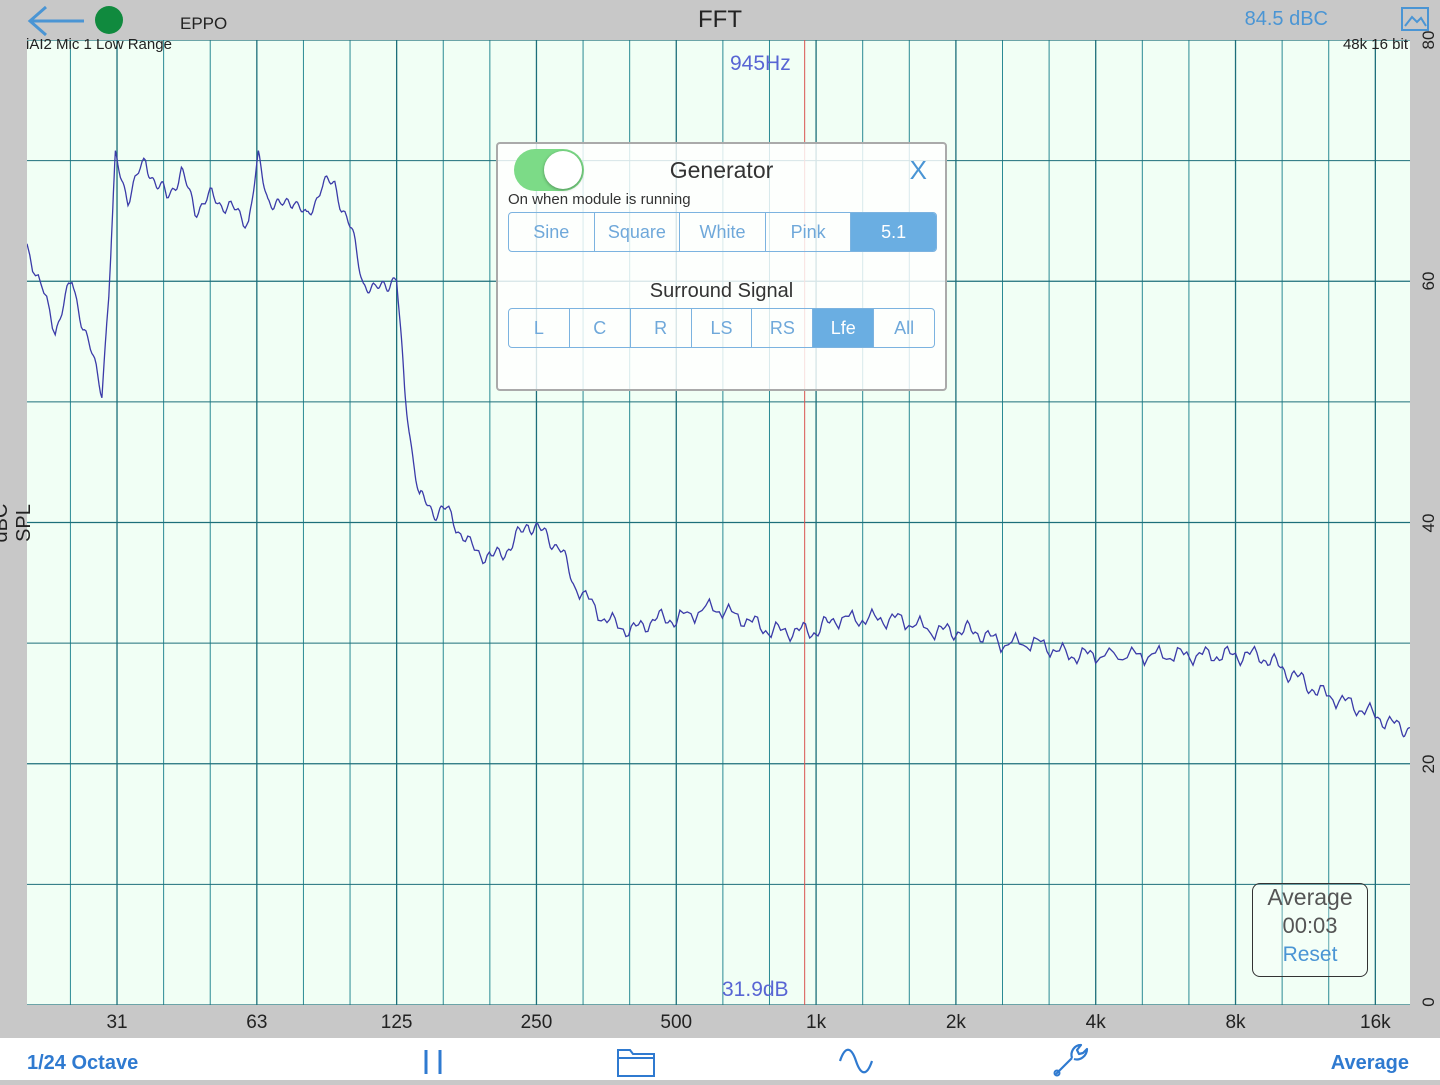 The width and height of the screenshot is (1440, 1085). What do you see at coordinates (1370, 1063) in the screenshot?
I see `mode-button: Average` at bounding box center [1370, 1063].